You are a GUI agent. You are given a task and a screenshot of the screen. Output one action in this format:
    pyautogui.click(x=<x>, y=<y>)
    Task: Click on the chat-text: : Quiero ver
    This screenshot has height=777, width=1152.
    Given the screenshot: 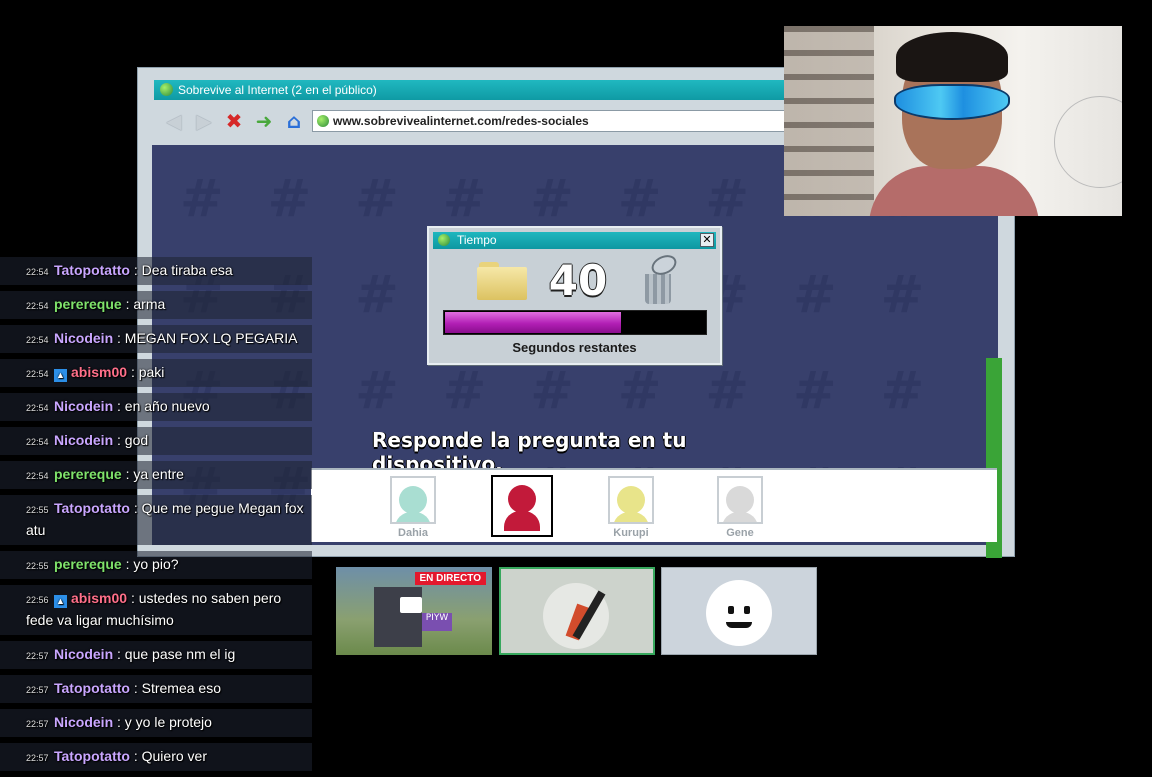 What is the action you would take?
    pyautogui.click(x=170, y=756)
    